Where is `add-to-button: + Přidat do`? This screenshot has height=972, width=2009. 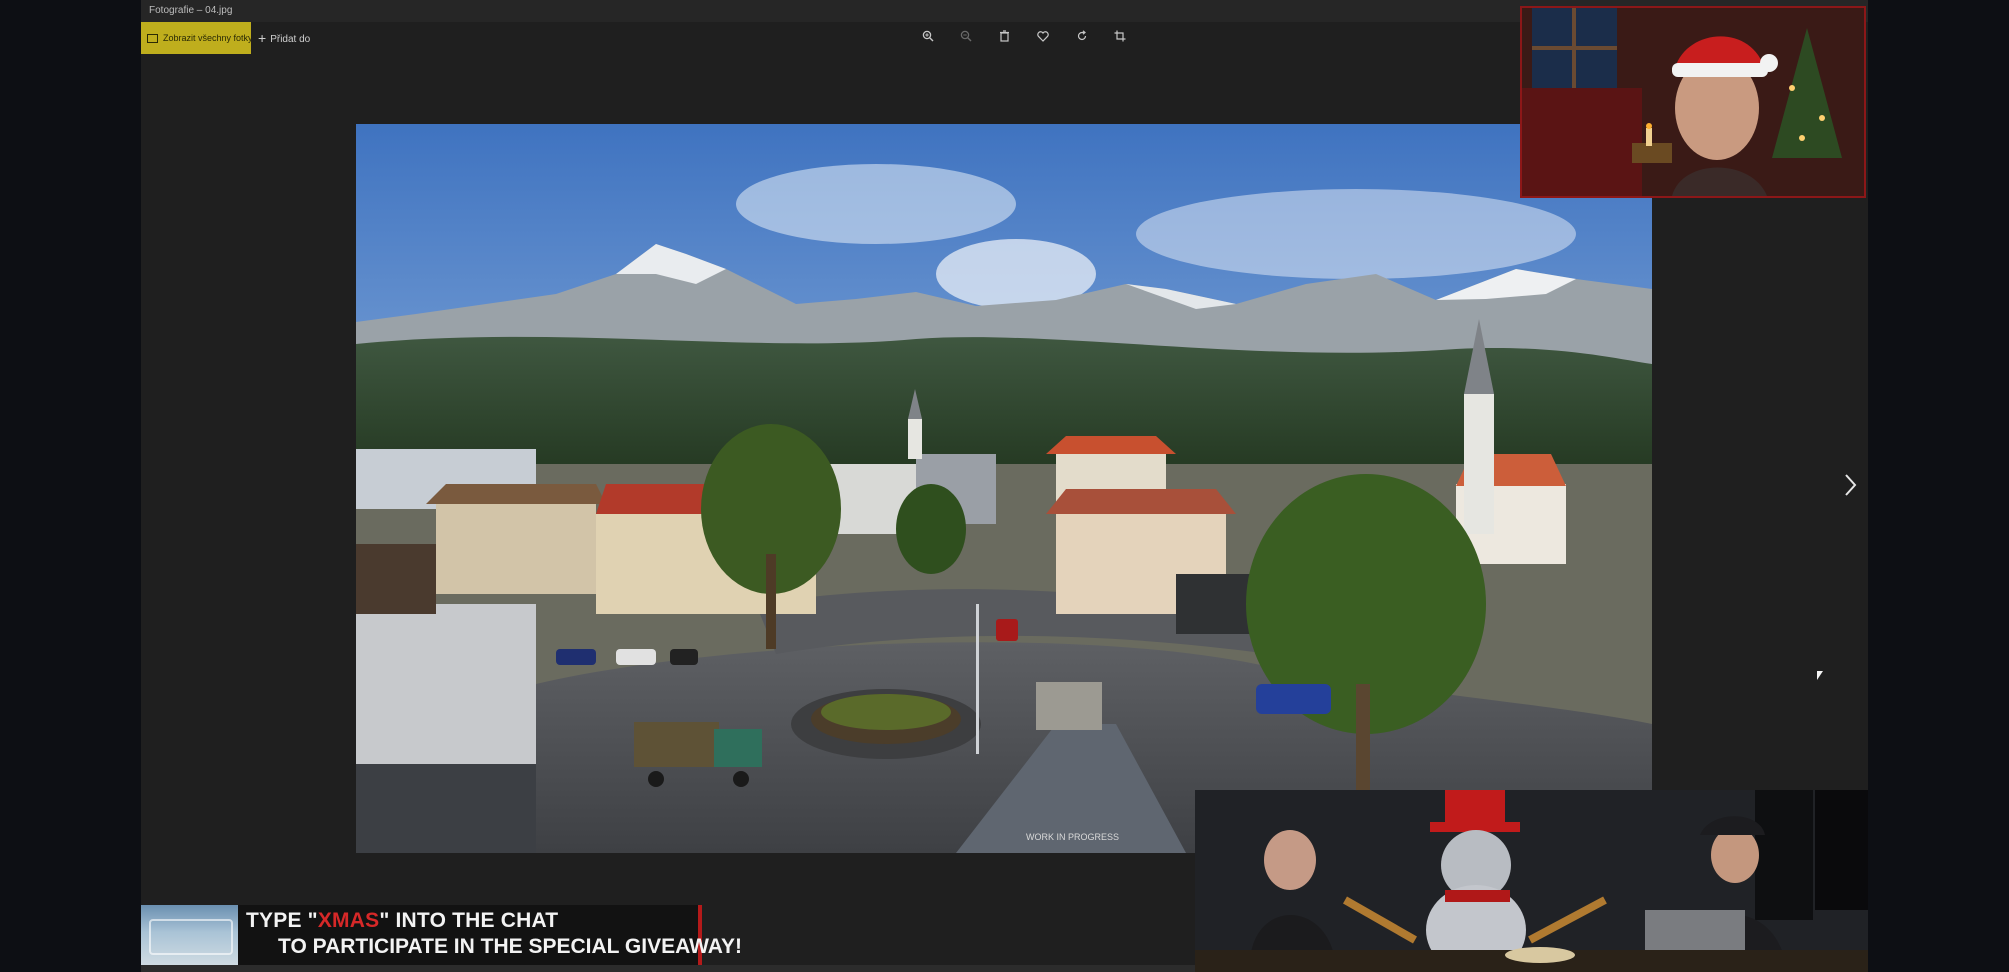
add-to-button: + Přidat do is located at coordinates (284, 38).